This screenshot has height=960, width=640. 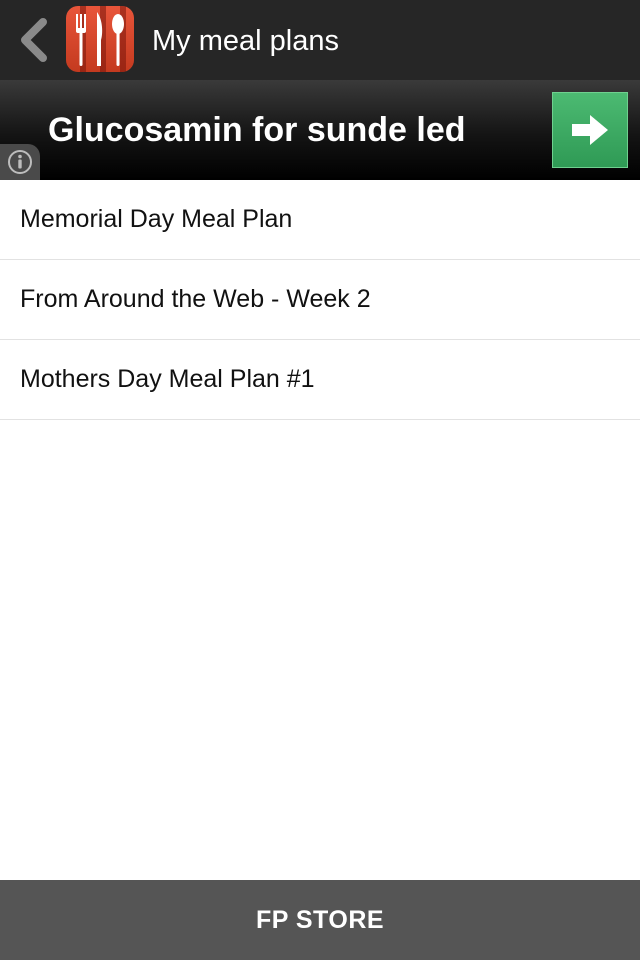 I want to click on ad-banner: Glucosamin for sunde led, so click(x=320, y=130).